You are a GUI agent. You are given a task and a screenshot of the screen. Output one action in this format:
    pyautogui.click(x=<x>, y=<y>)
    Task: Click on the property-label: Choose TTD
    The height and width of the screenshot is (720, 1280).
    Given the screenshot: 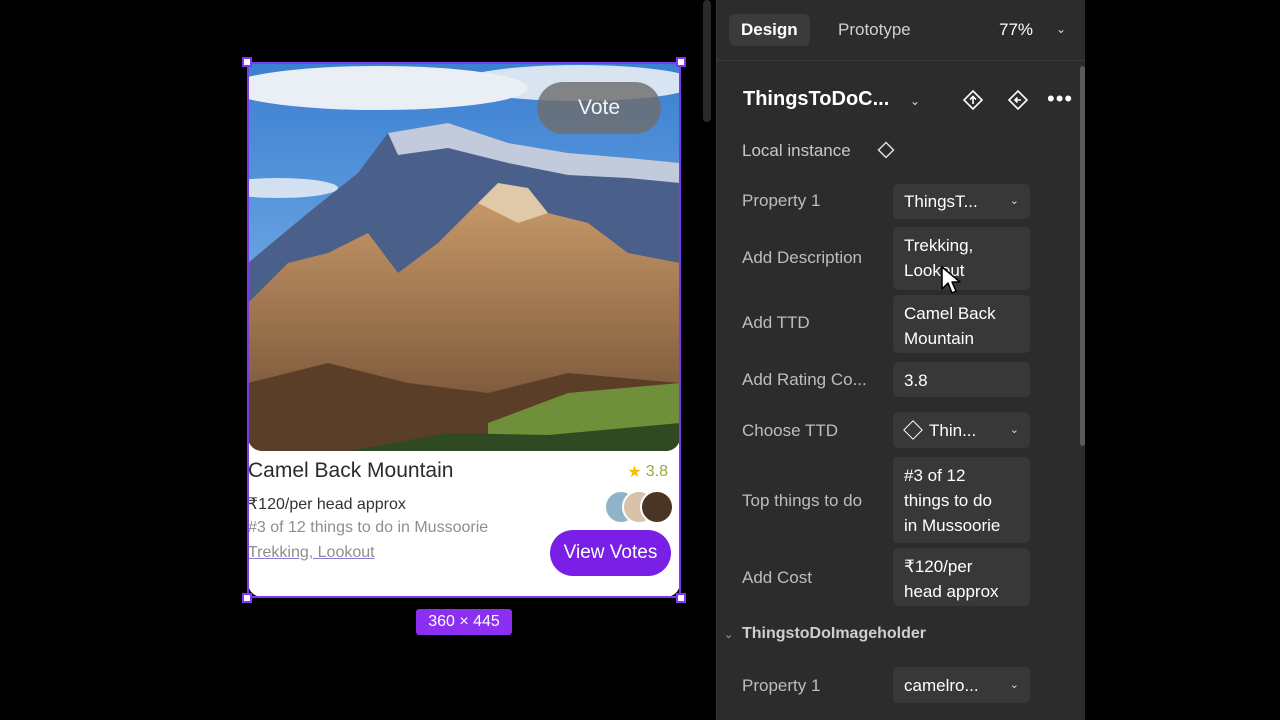 What is the action you would take?
    pyautogui.click(x=790, y=430)
    